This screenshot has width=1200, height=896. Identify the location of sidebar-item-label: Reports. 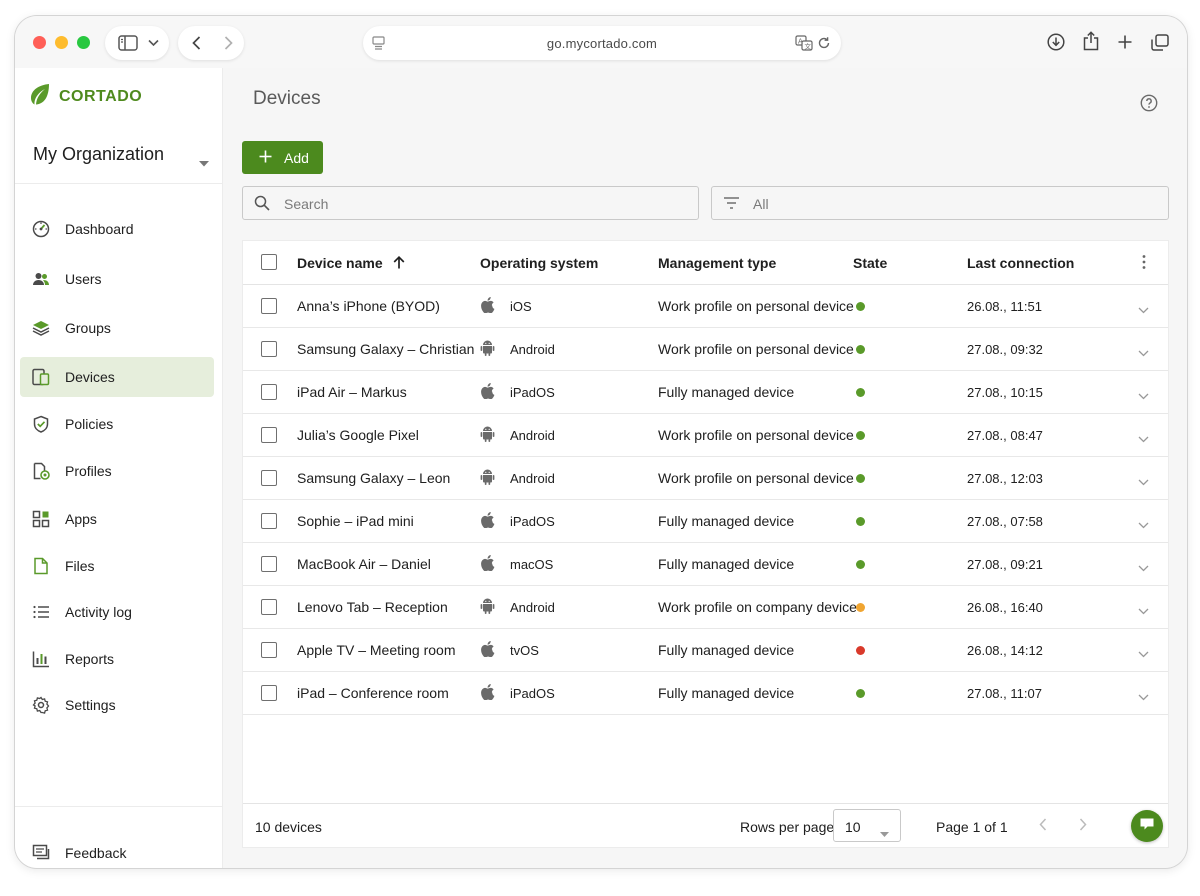
(90, 659).